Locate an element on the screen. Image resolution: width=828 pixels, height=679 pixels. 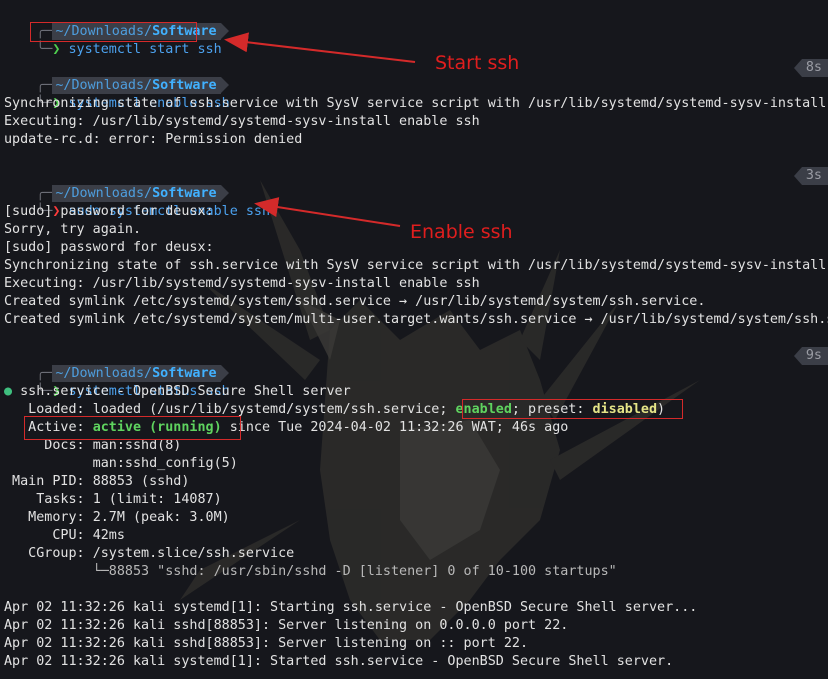
arrow-to-enable-command is located at coordinates (327, 212).